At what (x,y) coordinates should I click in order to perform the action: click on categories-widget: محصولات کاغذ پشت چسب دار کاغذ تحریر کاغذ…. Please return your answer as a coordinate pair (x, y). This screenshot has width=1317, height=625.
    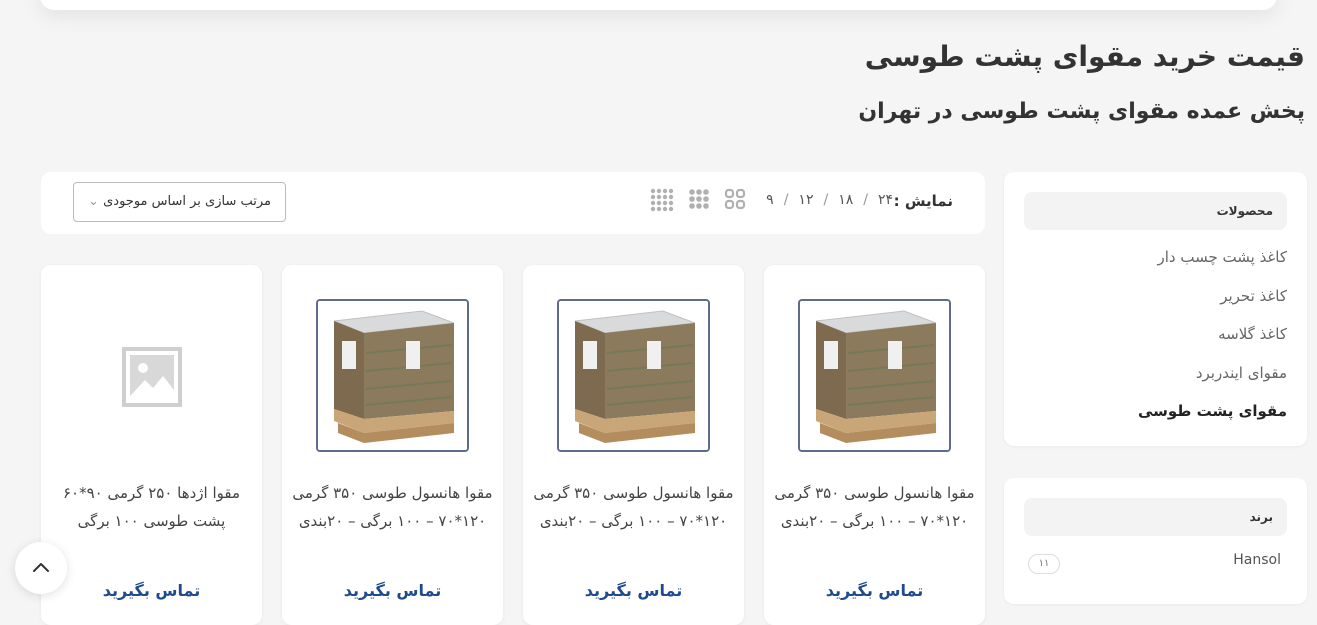
    Looking at the image, I should click on (1155, 309).